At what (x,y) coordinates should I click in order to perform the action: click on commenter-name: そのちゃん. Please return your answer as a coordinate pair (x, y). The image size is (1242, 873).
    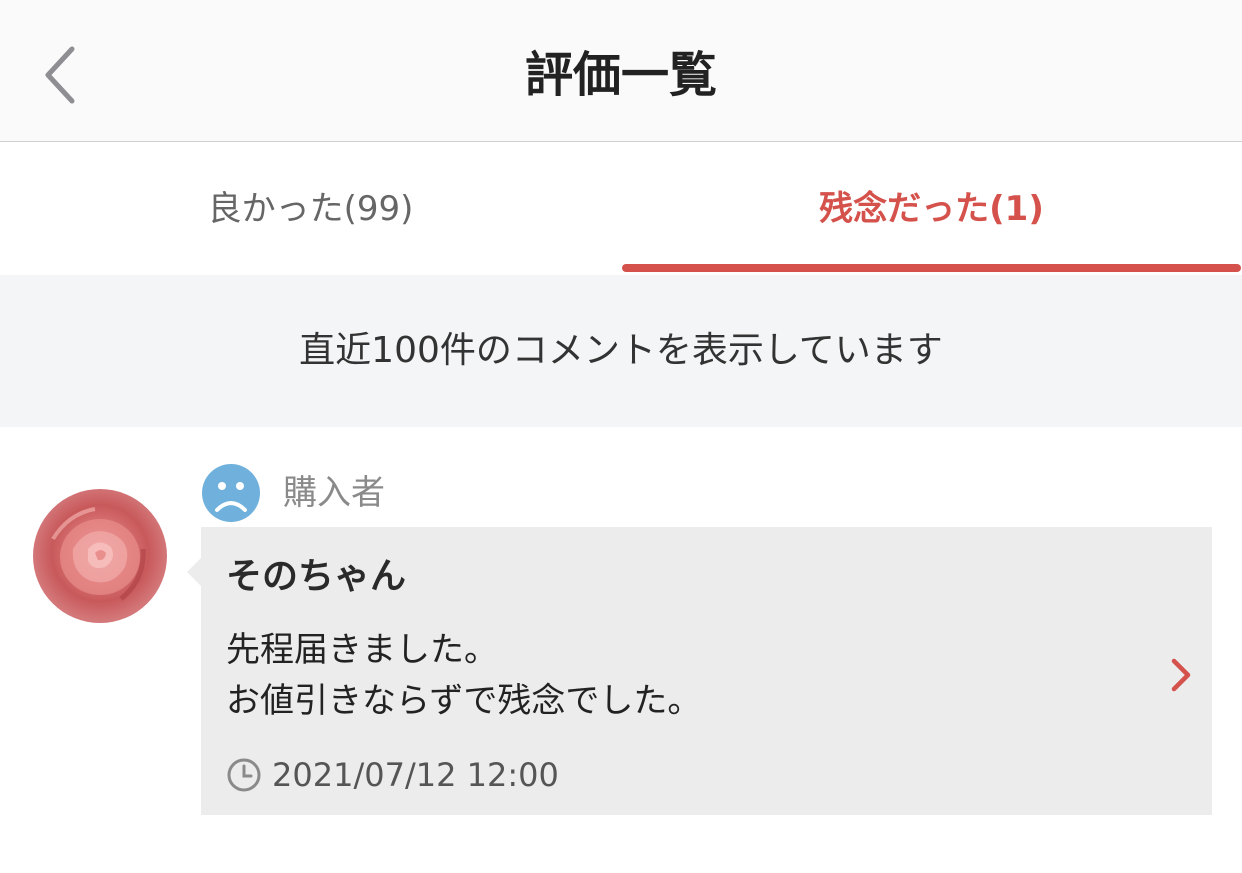
    Looking at the image, I should click on (316, 576).